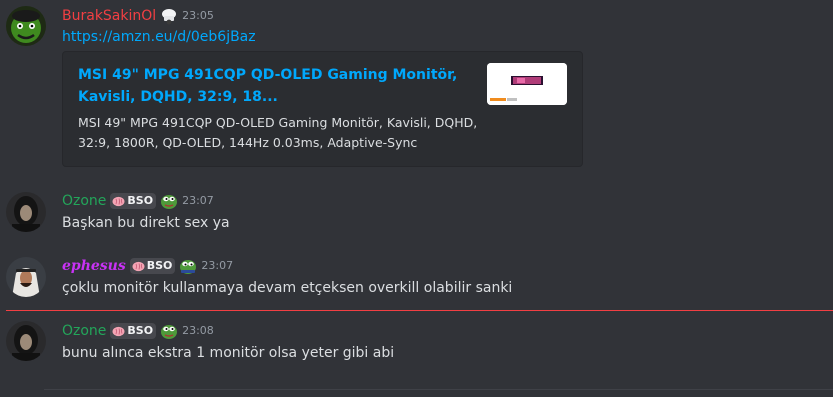 The width and height of the screenshot is (833, 397). I want to click on message-link: https://amzn.eu/d/0eb6jBaz, so click(159, 37).